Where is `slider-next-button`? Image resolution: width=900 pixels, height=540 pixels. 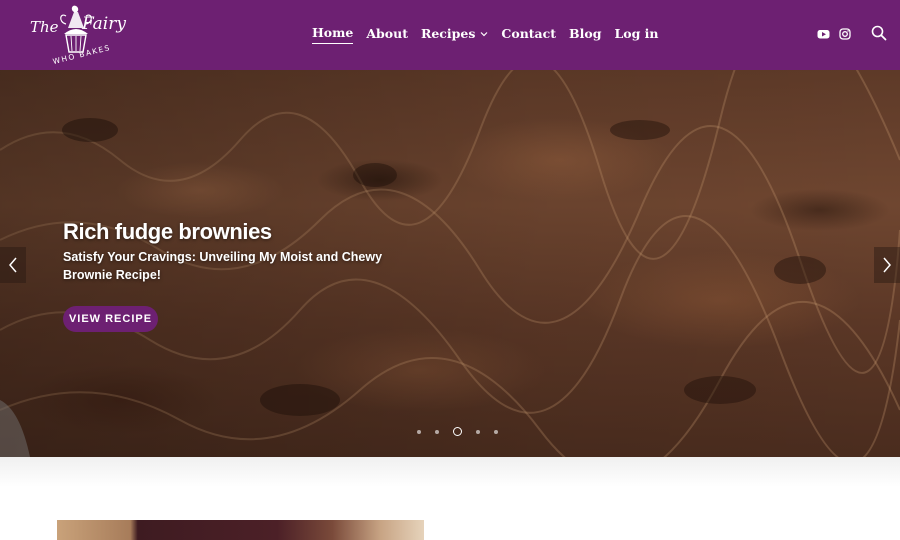 slider-next-button is located at coordinates (887, 265).